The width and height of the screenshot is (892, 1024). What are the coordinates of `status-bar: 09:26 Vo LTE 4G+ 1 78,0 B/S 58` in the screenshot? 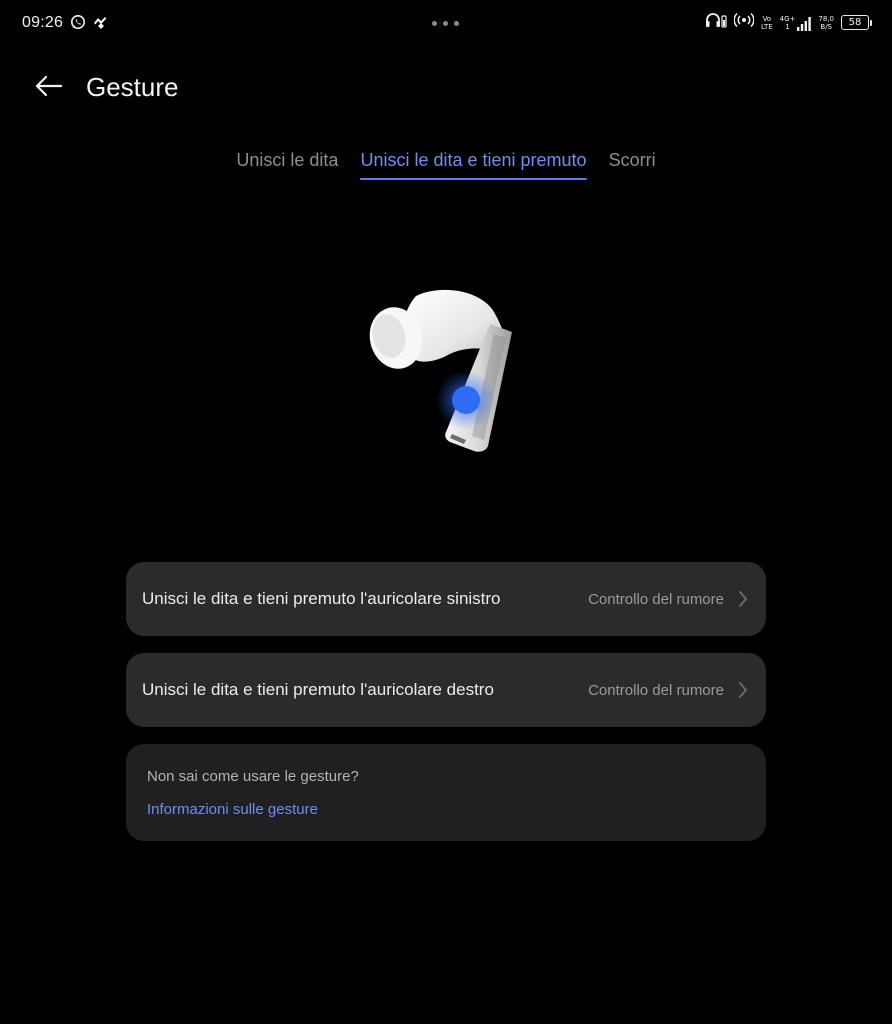 It's located at (446, 24).